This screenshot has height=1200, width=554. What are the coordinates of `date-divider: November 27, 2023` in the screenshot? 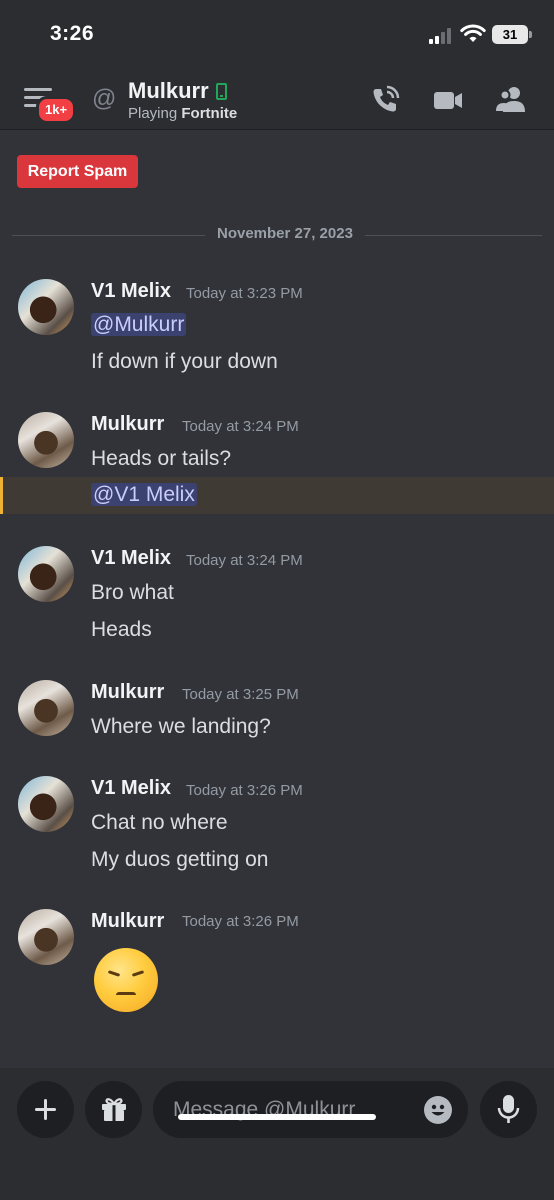 It's located at (277, 235).